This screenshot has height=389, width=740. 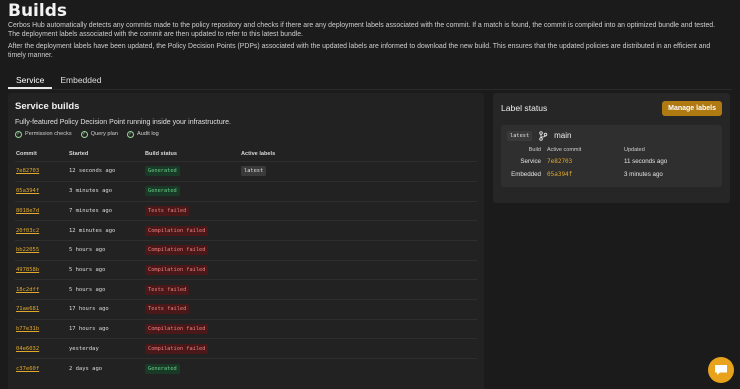 What do you see at coordinates (30, 79) in the screenshot?
I see `tab-service: Service` at bounding box center [30, 79].